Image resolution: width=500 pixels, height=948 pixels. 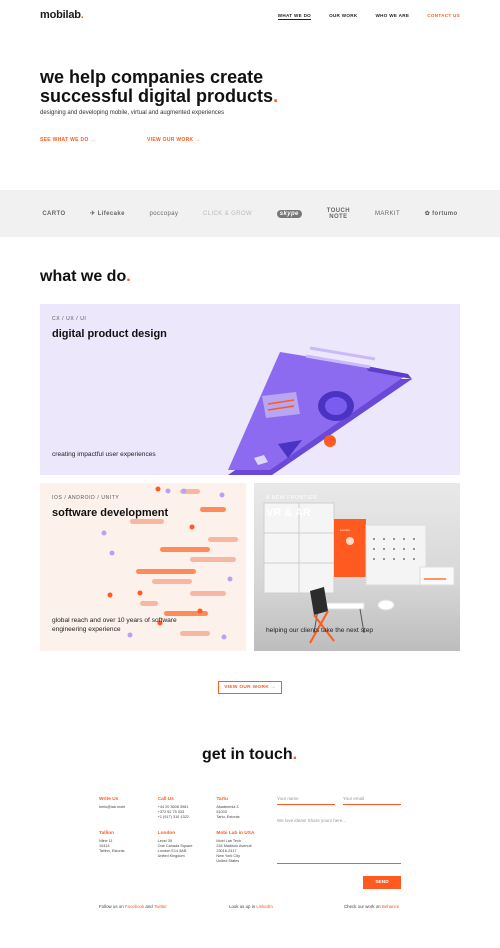 What do you see at coordinates (62, 15) in the screenshot?
I see `logo: mobilab.` at bounding box center [62, 15].